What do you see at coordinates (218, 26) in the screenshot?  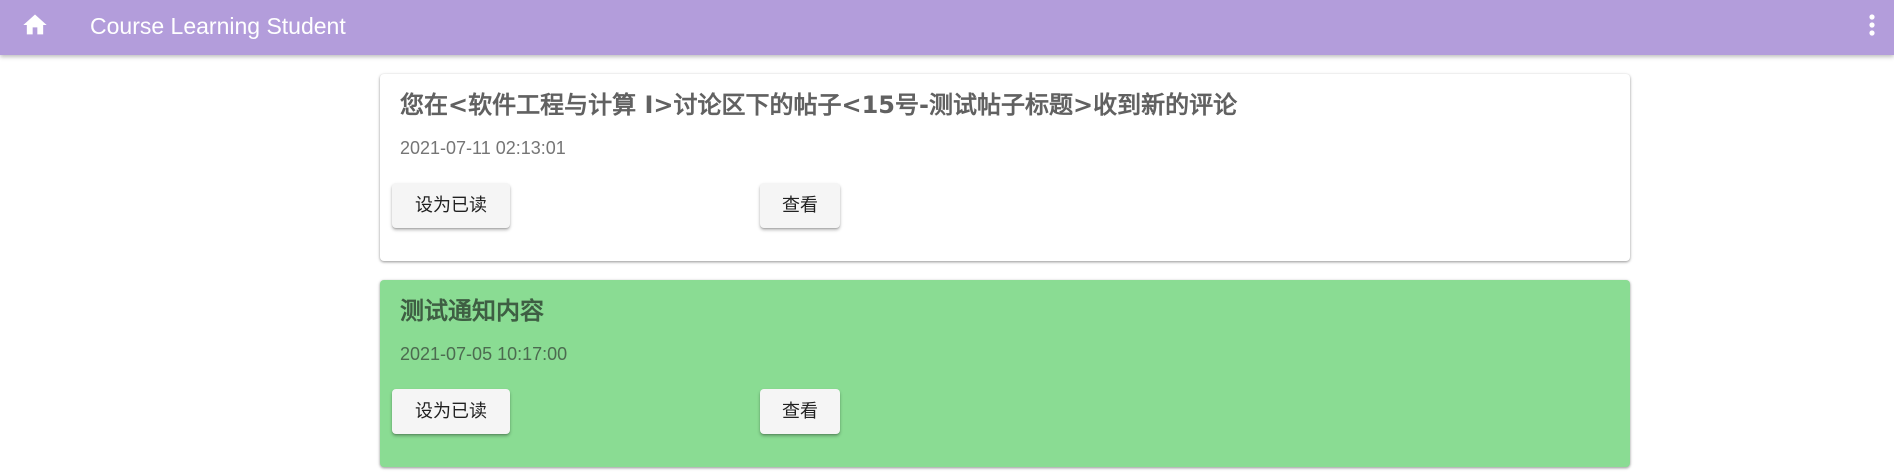 I see `app-title: Course Learning Student` at bounding box center [218, 26].